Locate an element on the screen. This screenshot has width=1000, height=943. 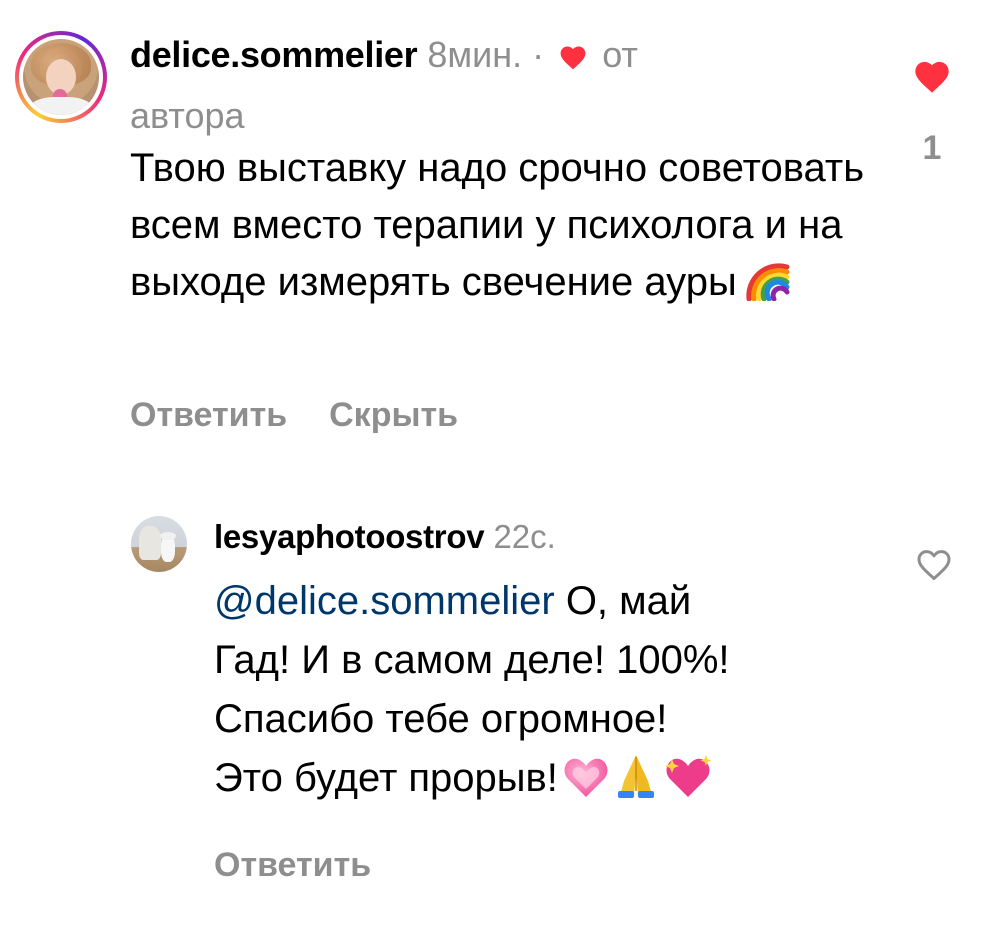
heart-outline-icon is located at coordinates (934, 565).